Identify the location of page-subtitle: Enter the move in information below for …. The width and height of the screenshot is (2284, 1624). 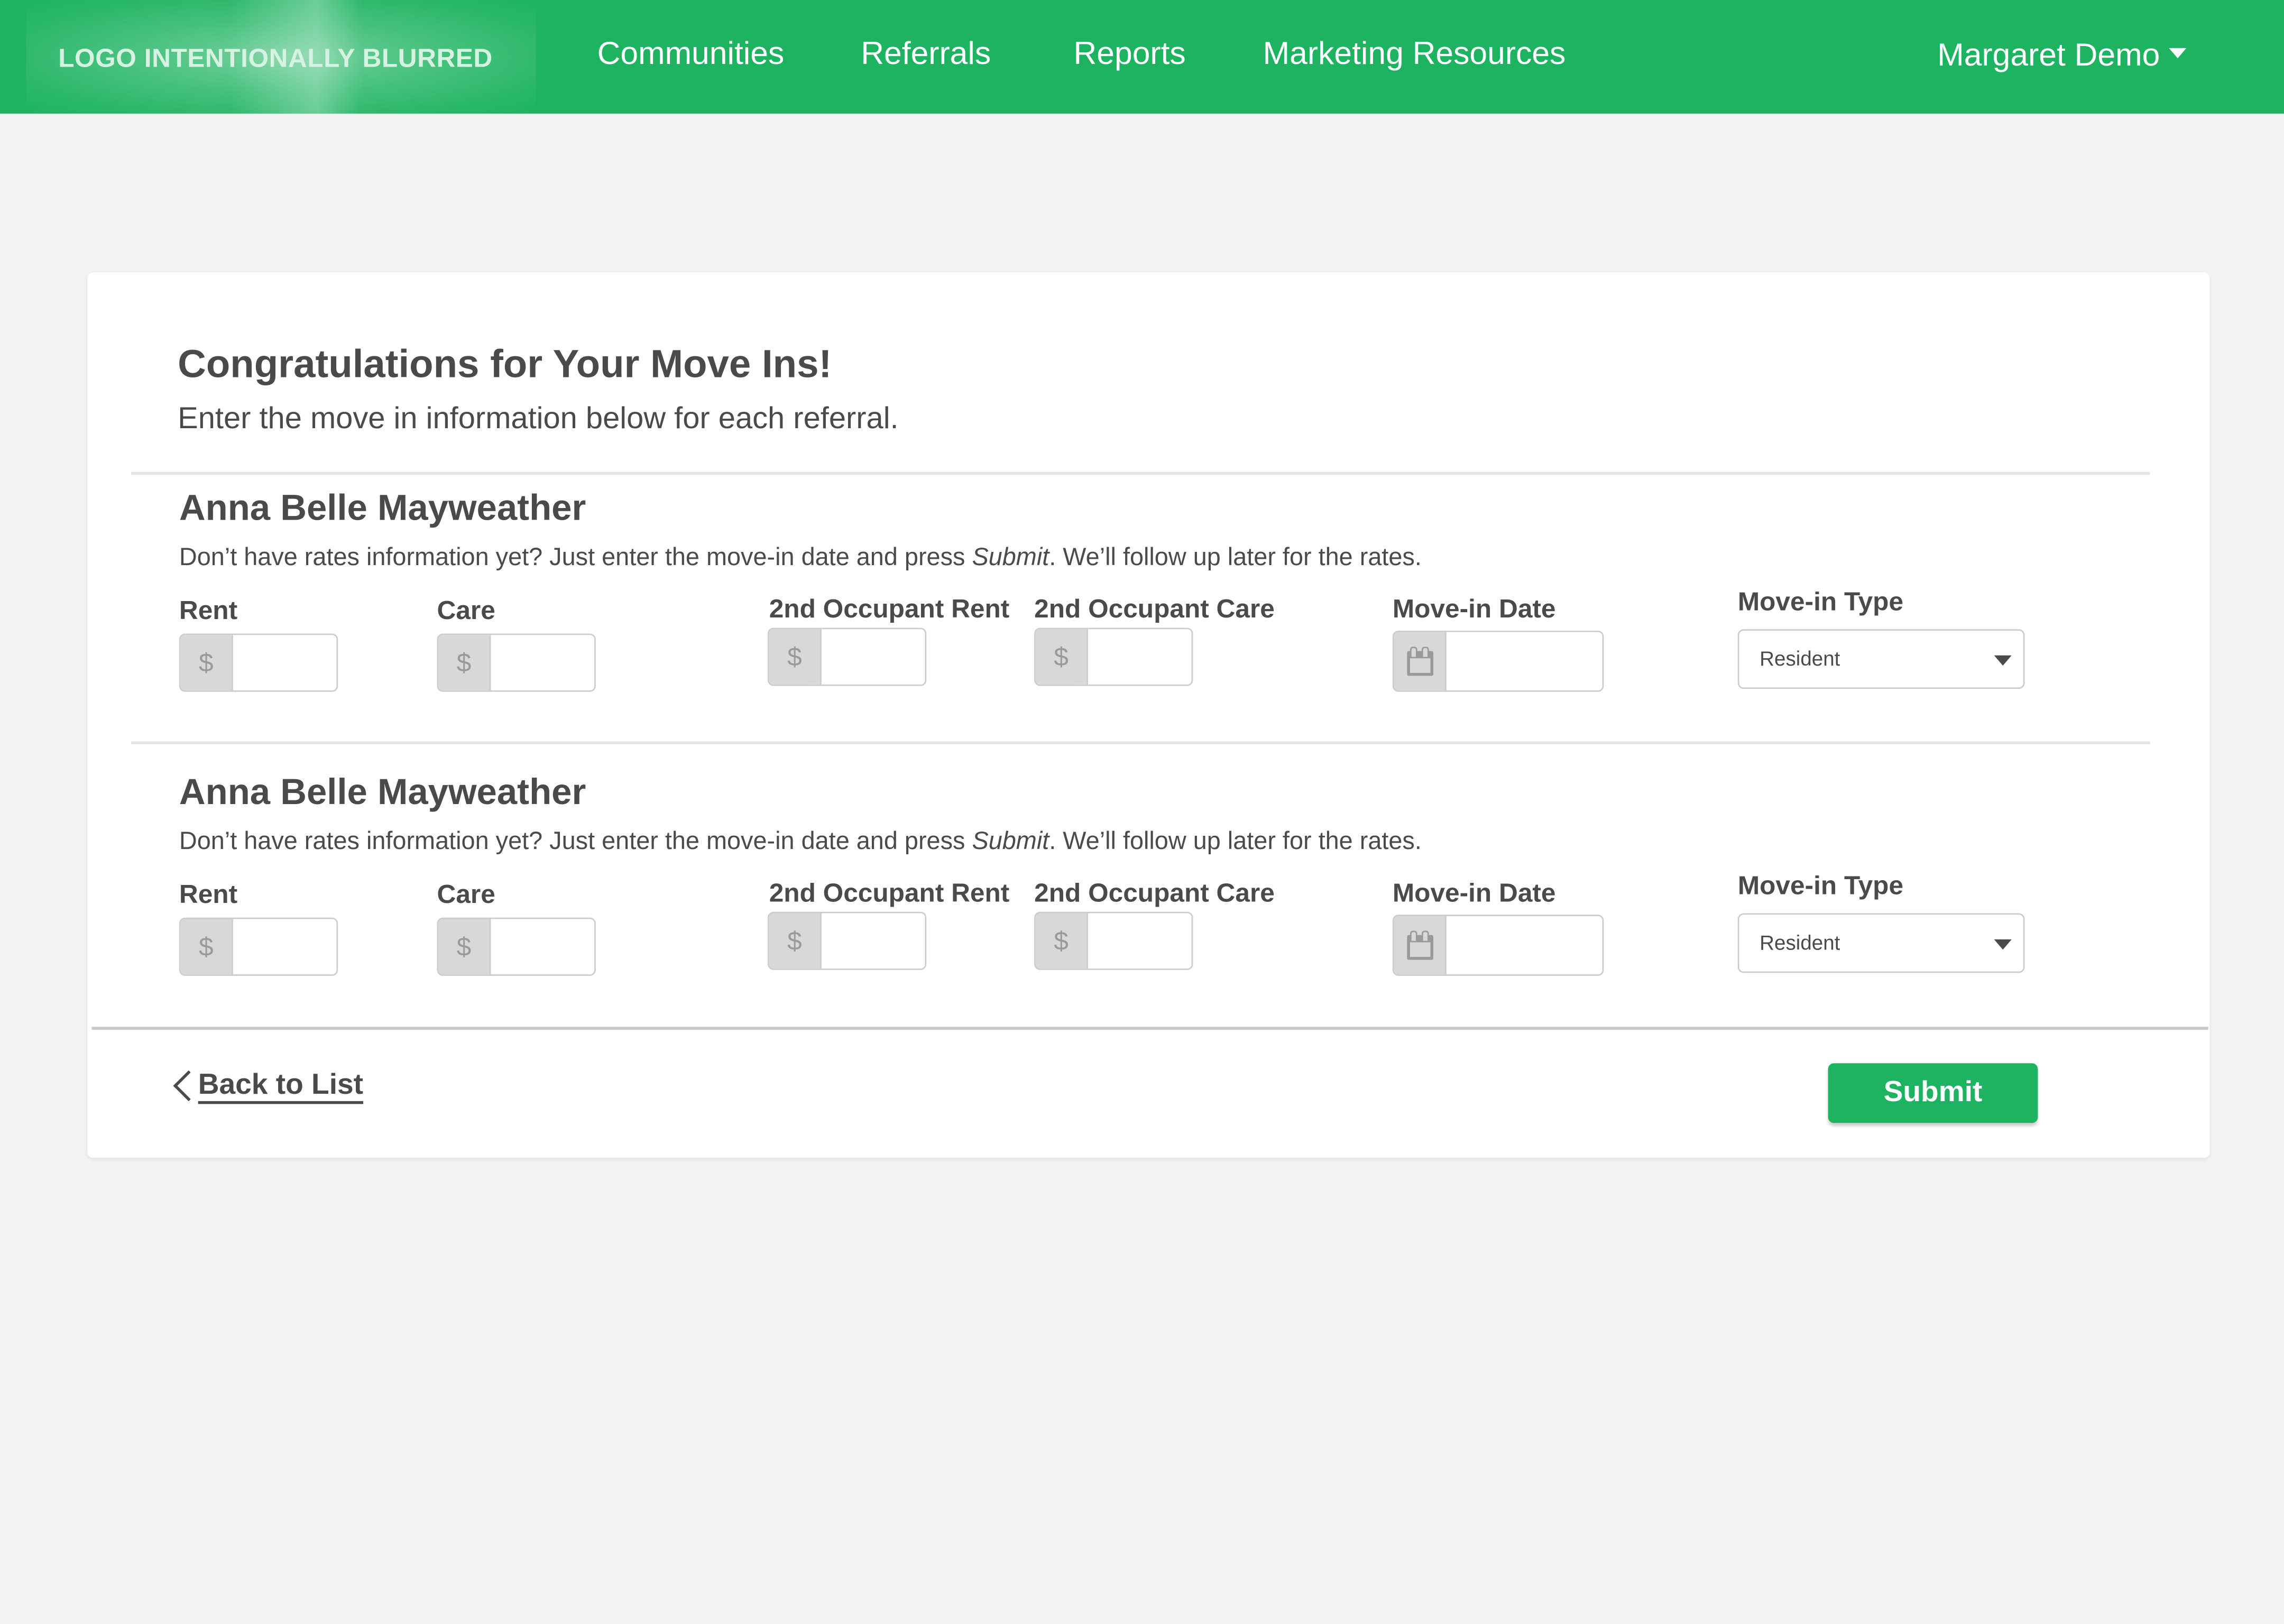
(538, 419).